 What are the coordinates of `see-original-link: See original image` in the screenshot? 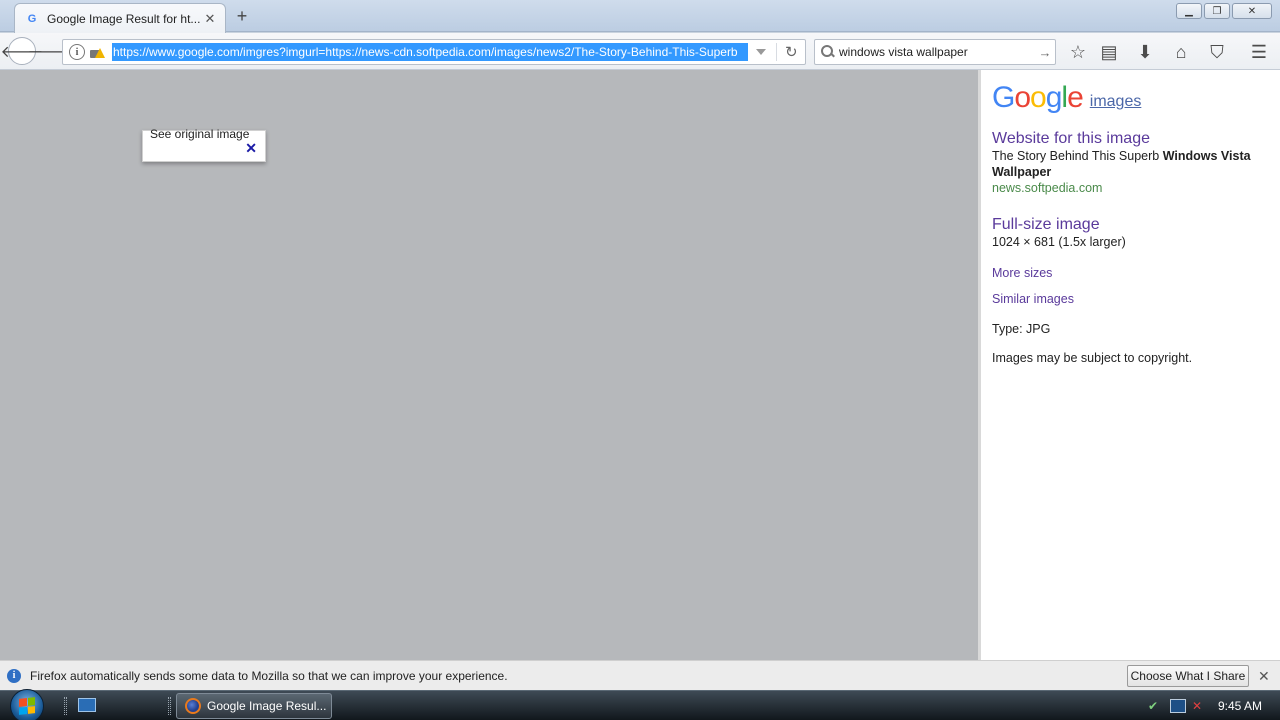 It's located at (204, 134).